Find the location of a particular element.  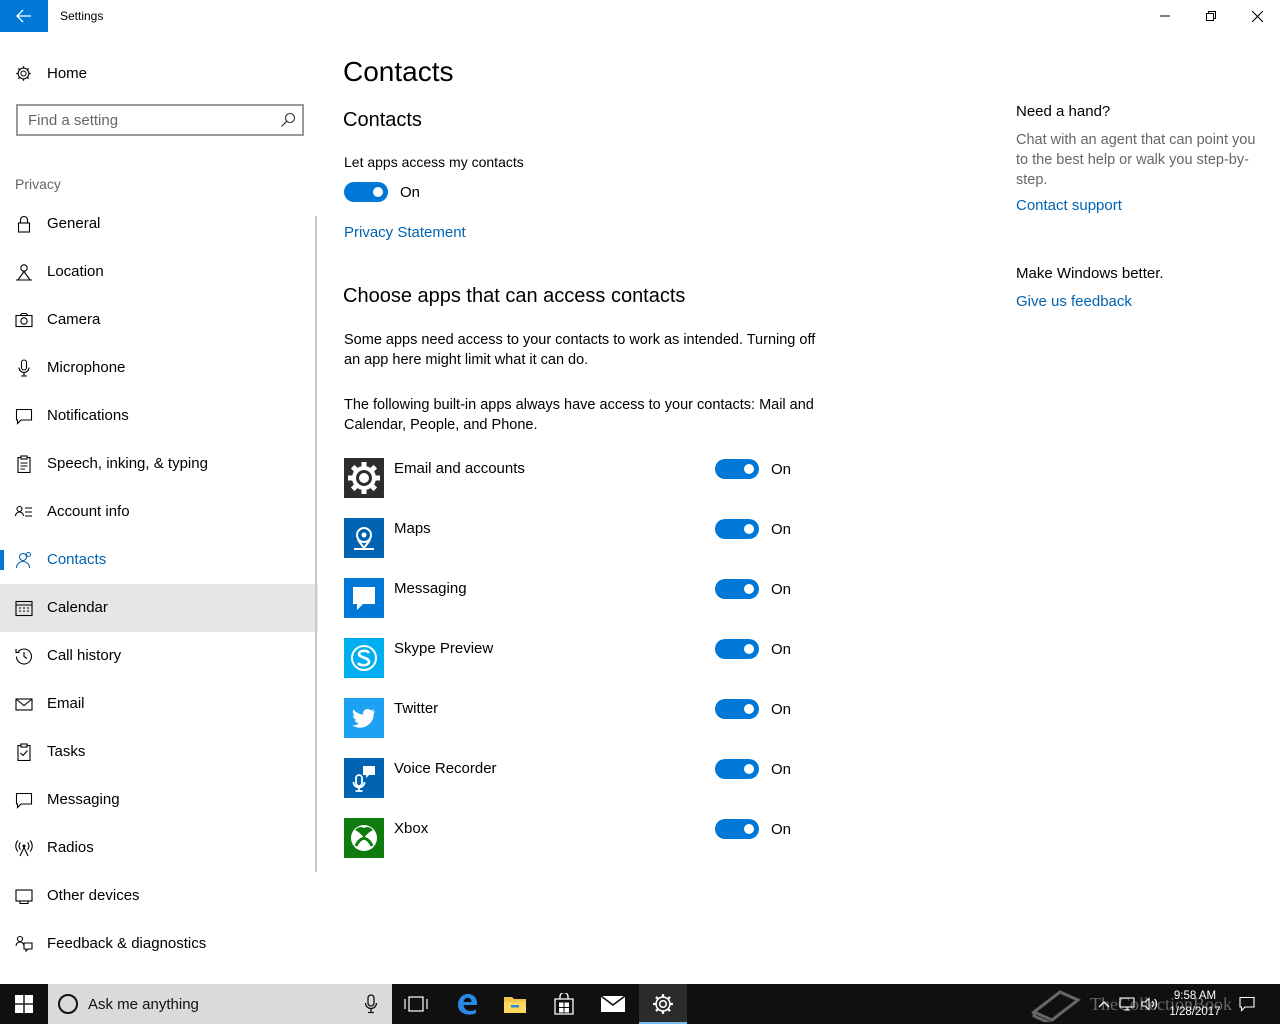

twitter-bird-icon is located at coordinates (364, 718).